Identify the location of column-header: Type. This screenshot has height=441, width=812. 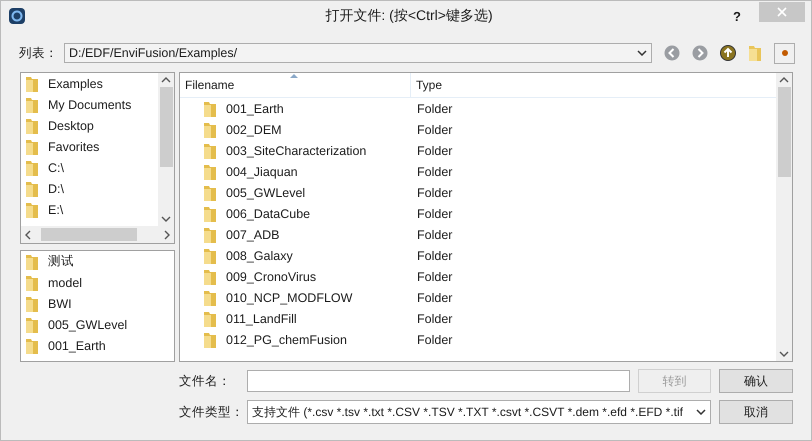
(593, 85).